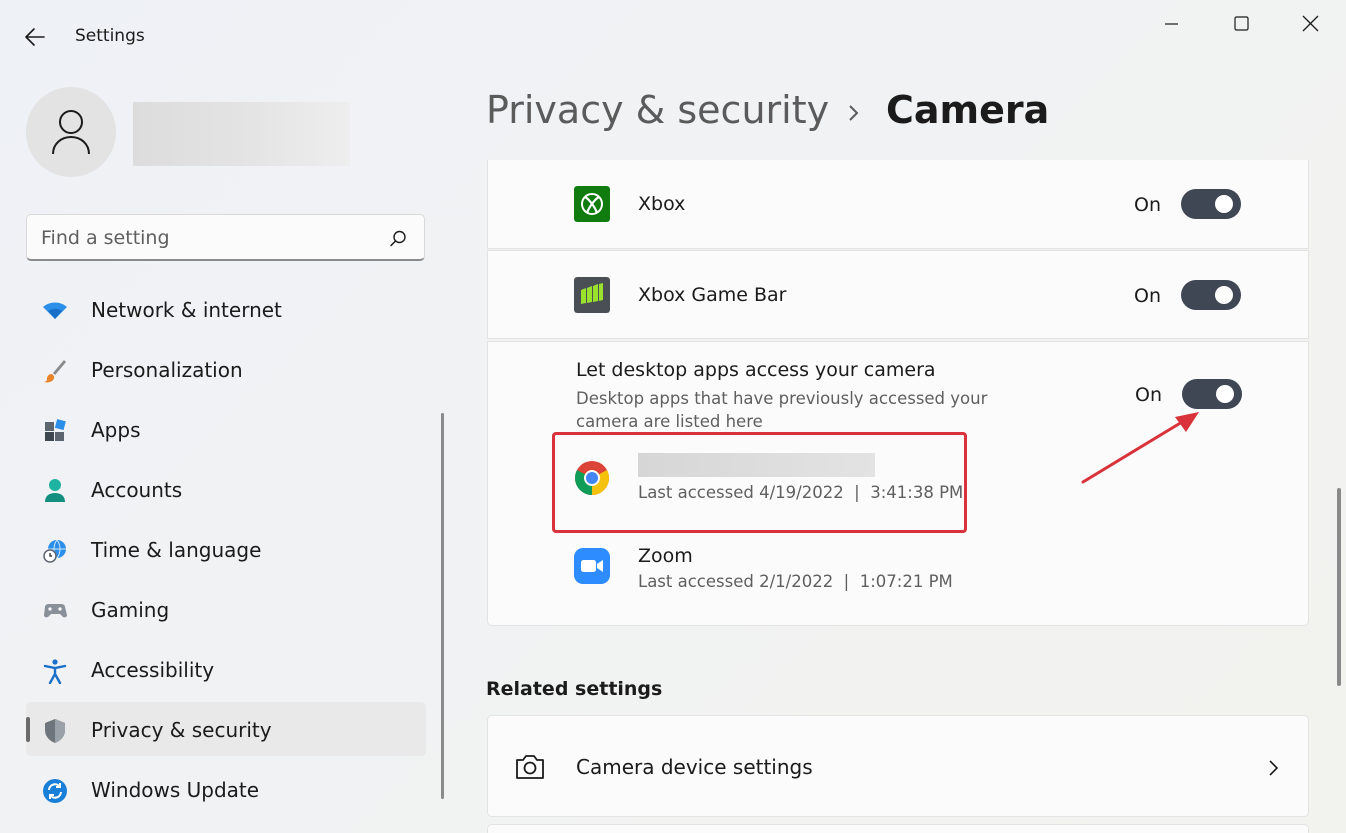 Image resolution: width=1346 pixels, height=833 pixels. What do you see at coordinates (241, 134) in the screenshot?
I see `user-name-redacted` at bounding box center [241, 134].